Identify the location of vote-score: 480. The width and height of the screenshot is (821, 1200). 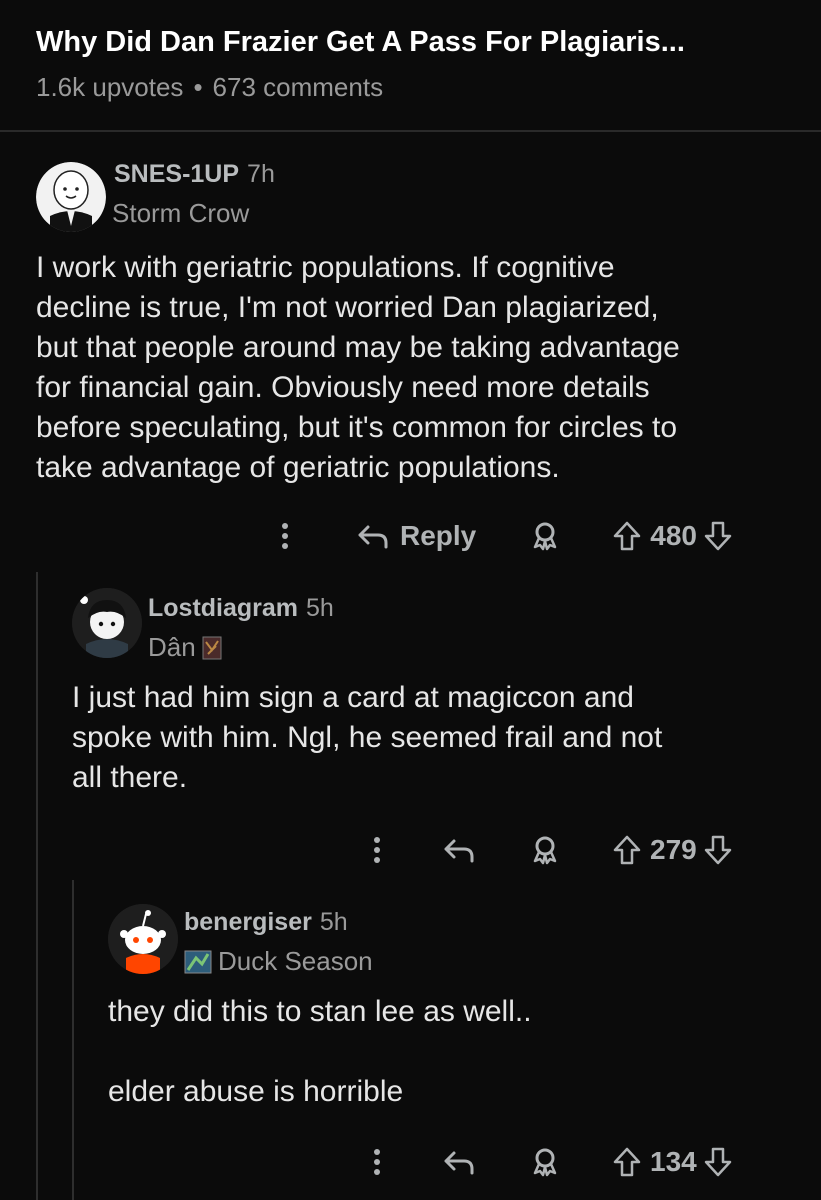
(673, 535).